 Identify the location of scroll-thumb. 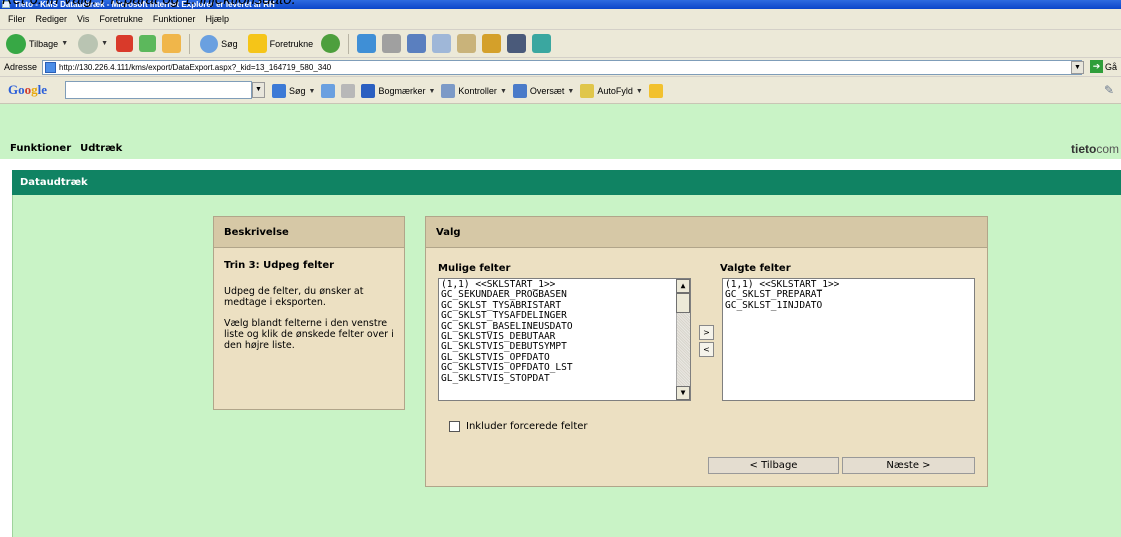
(683, 303).